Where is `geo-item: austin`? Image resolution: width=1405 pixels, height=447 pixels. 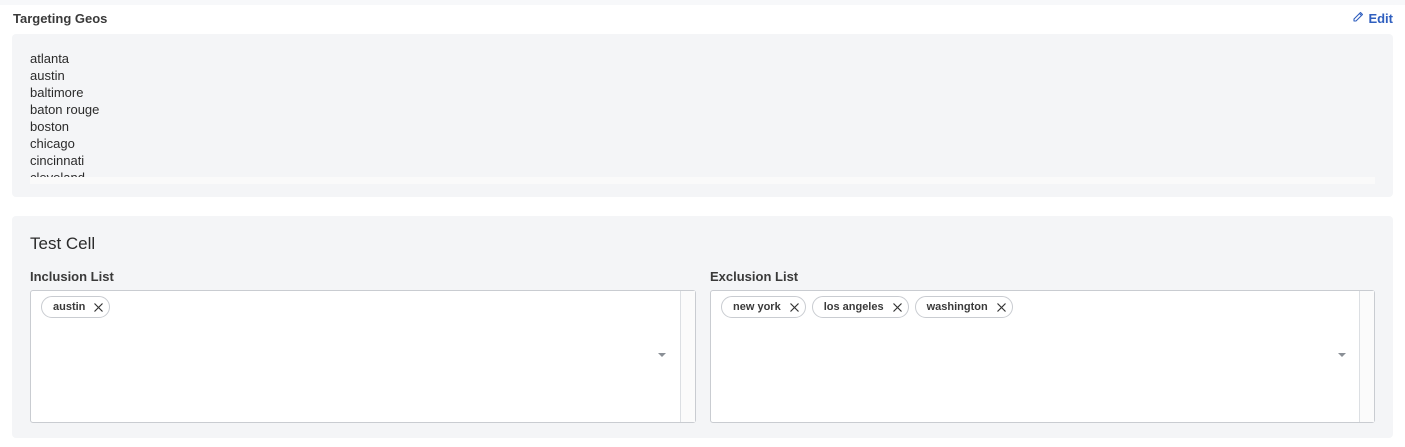
geo-item: austin is located at coordinates (47, 75).